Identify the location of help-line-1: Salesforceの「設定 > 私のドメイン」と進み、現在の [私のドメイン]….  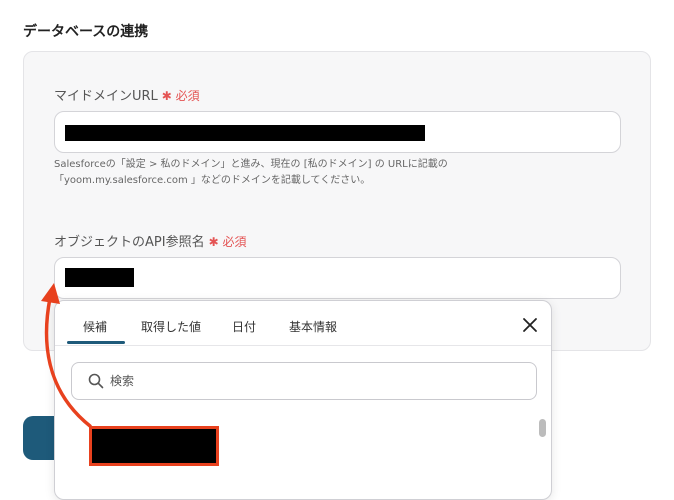
(251, 164).